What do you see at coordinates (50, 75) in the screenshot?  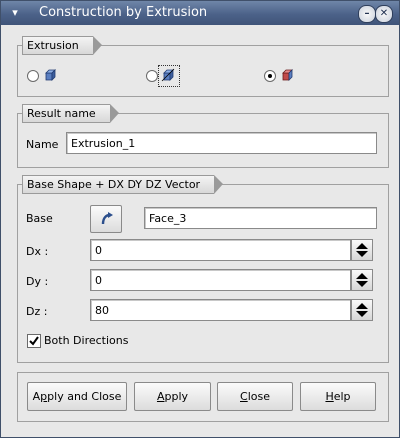 I see `extrude-dxdydz-icon` at bounding box center [50, 75].